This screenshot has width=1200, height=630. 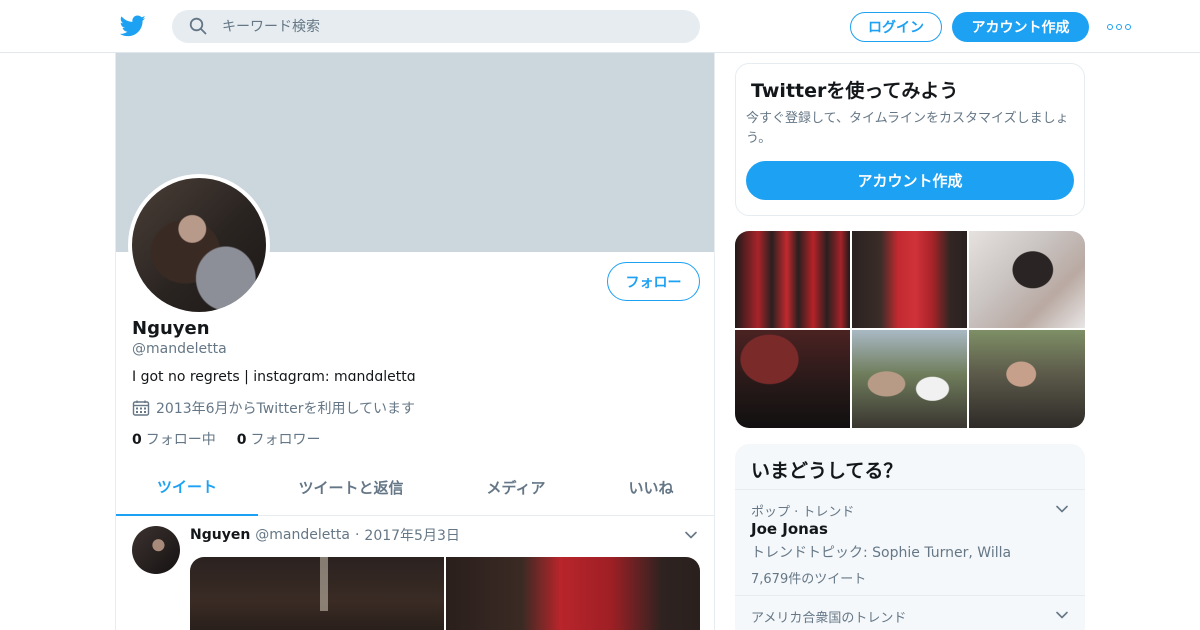 What do you see at coordinates (141, 408) in the screenshot?
I see `calendar-icon` at bounding box center [141, 408].